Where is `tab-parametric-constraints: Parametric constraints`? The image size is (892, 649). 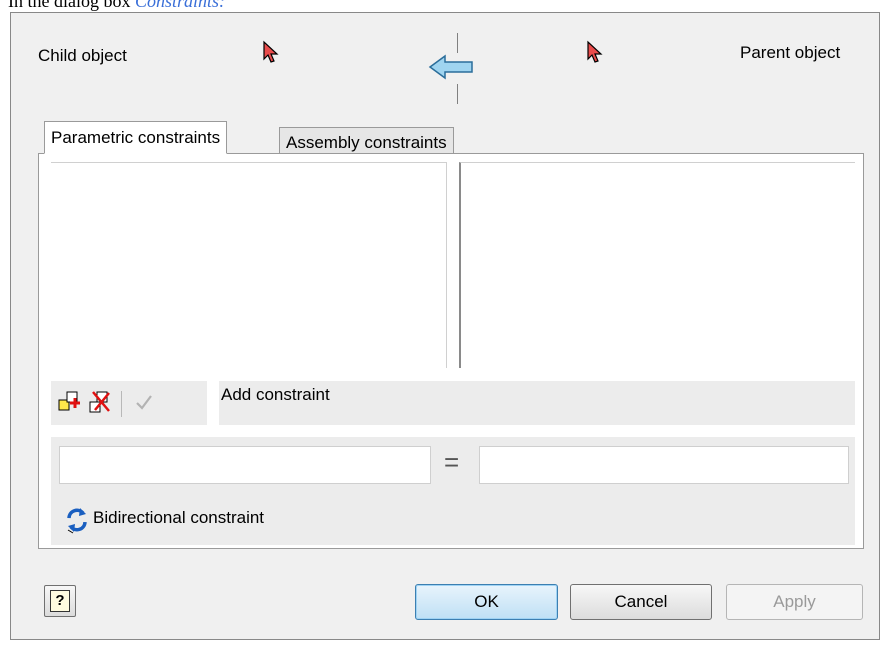 tab-parametric-constraints: Parametric constraints is located at coordinates (136, 137).